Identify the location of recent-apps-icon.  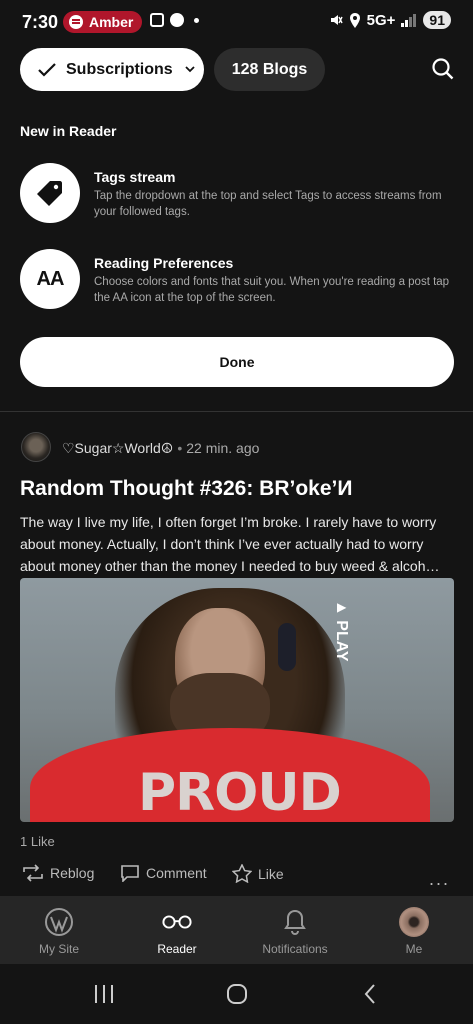
(104, 994).